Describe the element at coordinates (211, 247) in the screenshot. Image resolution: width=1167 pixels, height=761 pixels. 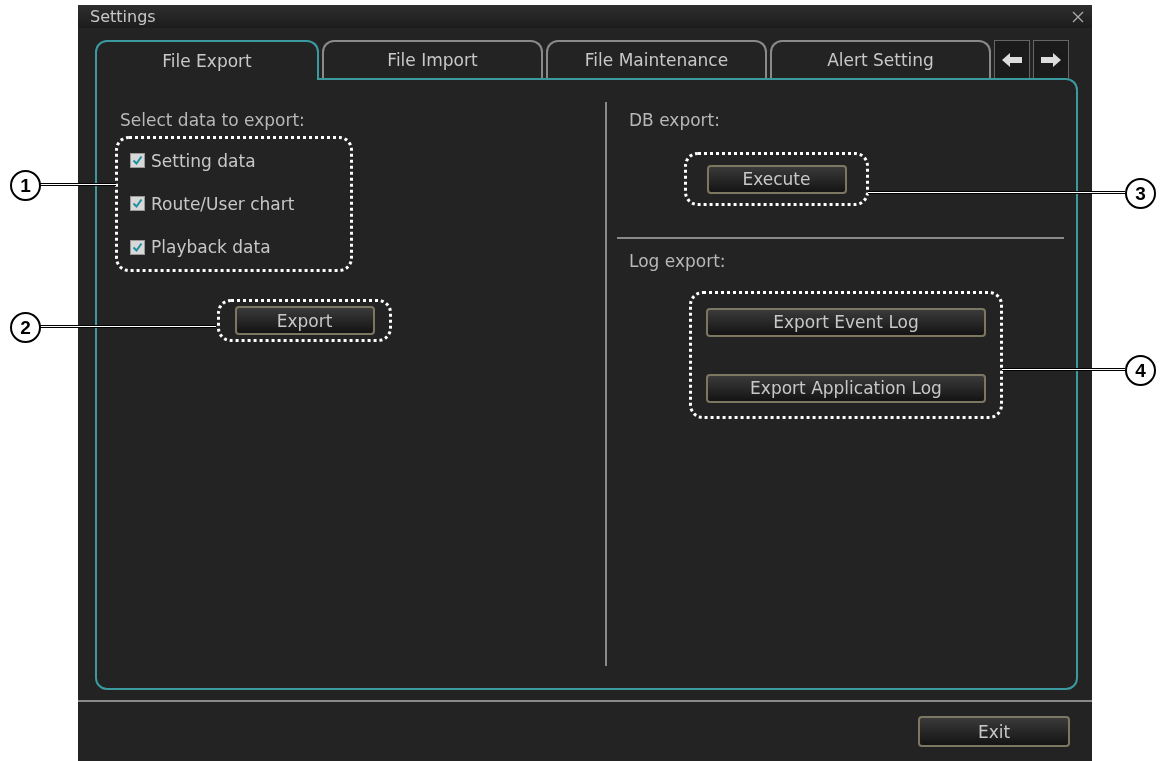
I see `checkbox-label: Playback data` at that location.